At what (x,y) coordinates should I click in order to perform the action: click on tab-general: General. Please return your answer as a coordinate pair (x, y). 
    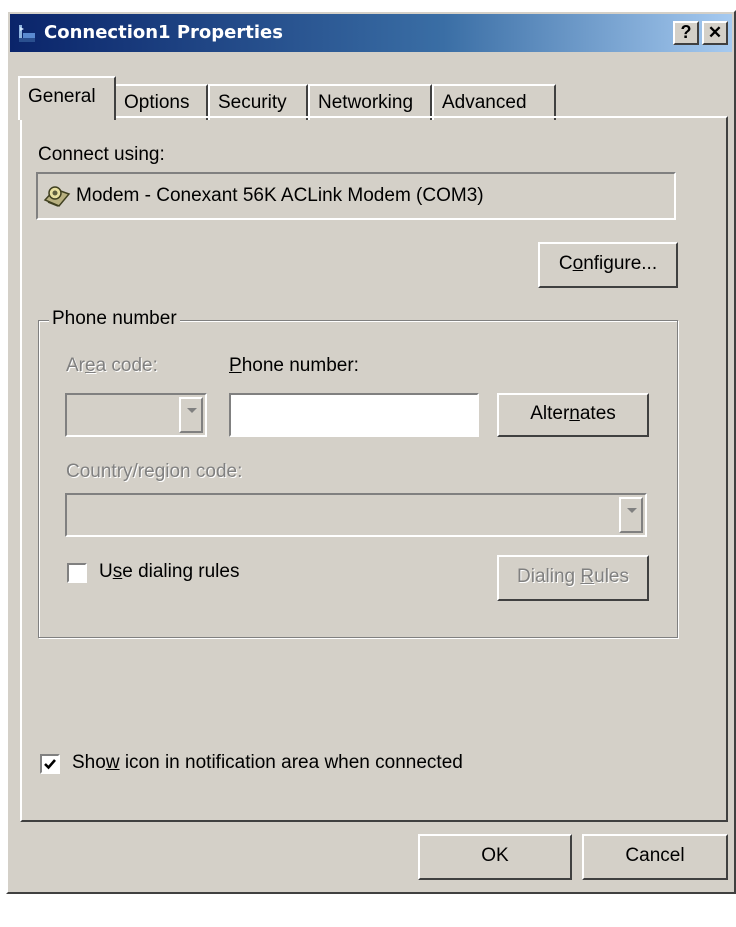
    Looking at the image, I should click on (67, 98).